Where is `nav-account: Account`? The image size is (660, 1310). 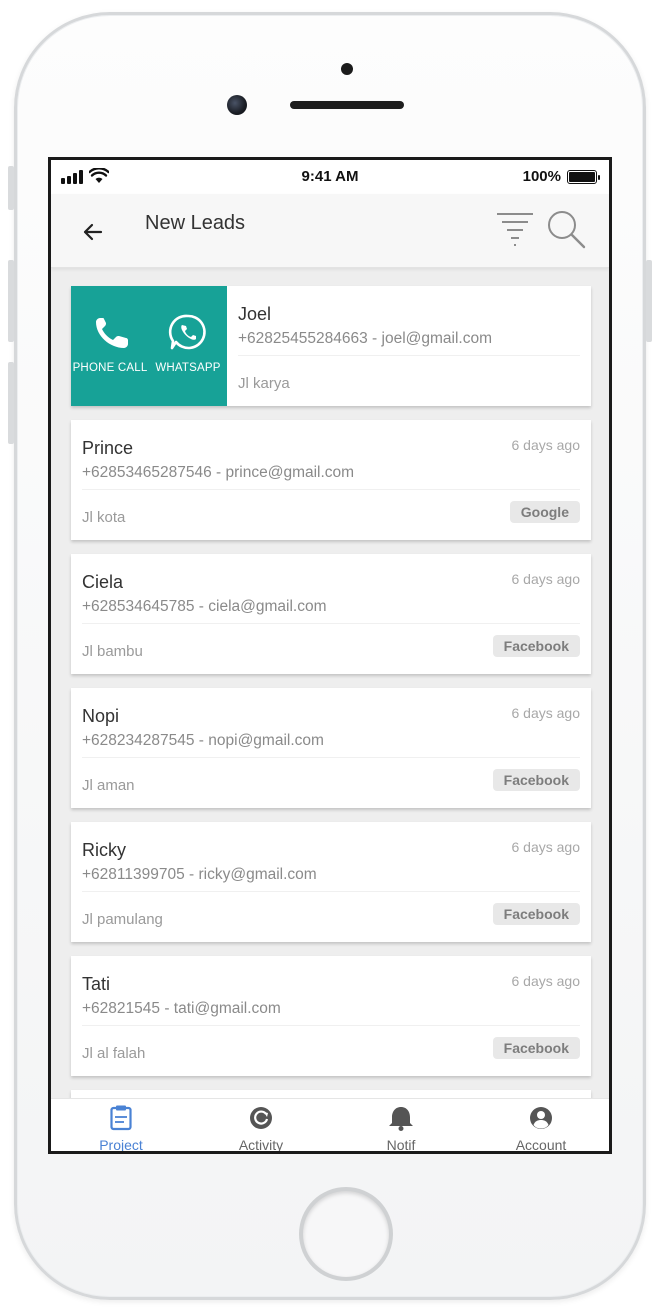 nav-account: Account is located at coordinates (540, 1126).